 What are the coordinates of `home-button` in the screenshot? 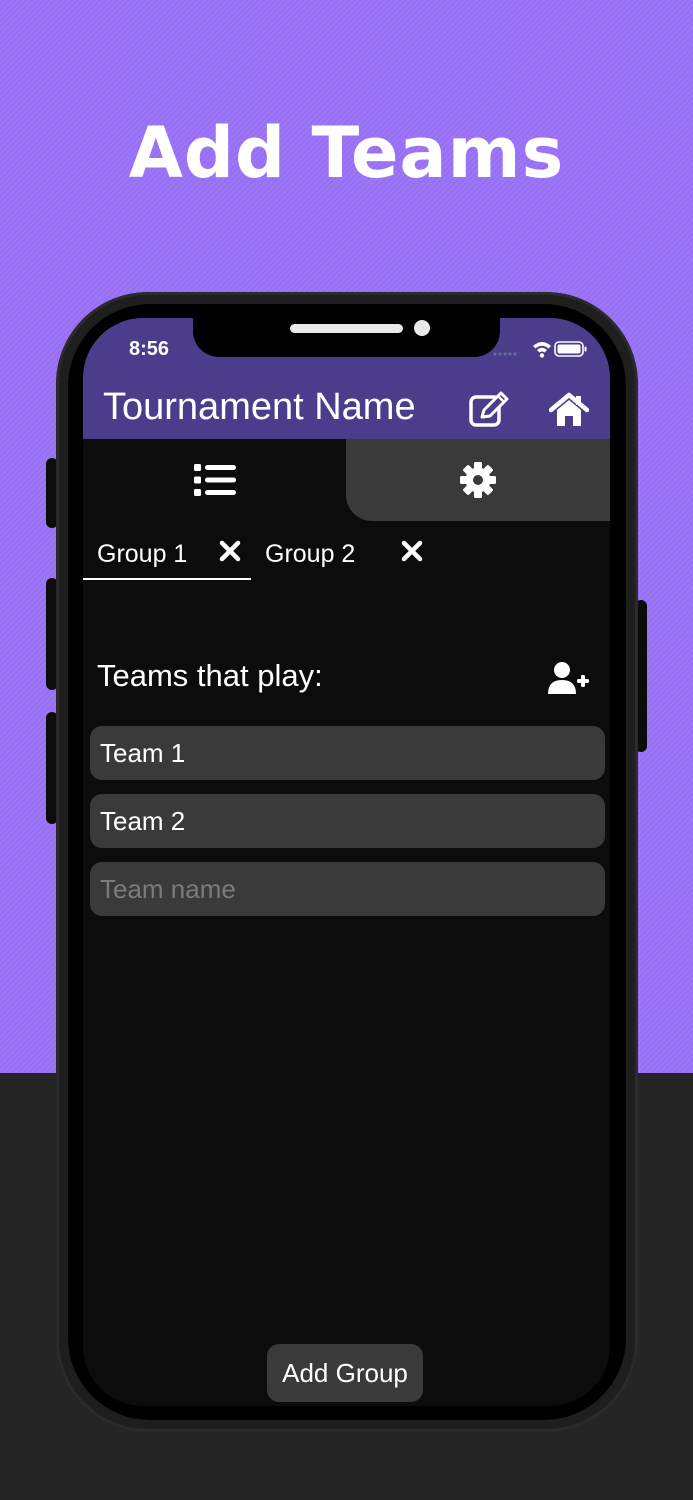 It's located at (569, 410).